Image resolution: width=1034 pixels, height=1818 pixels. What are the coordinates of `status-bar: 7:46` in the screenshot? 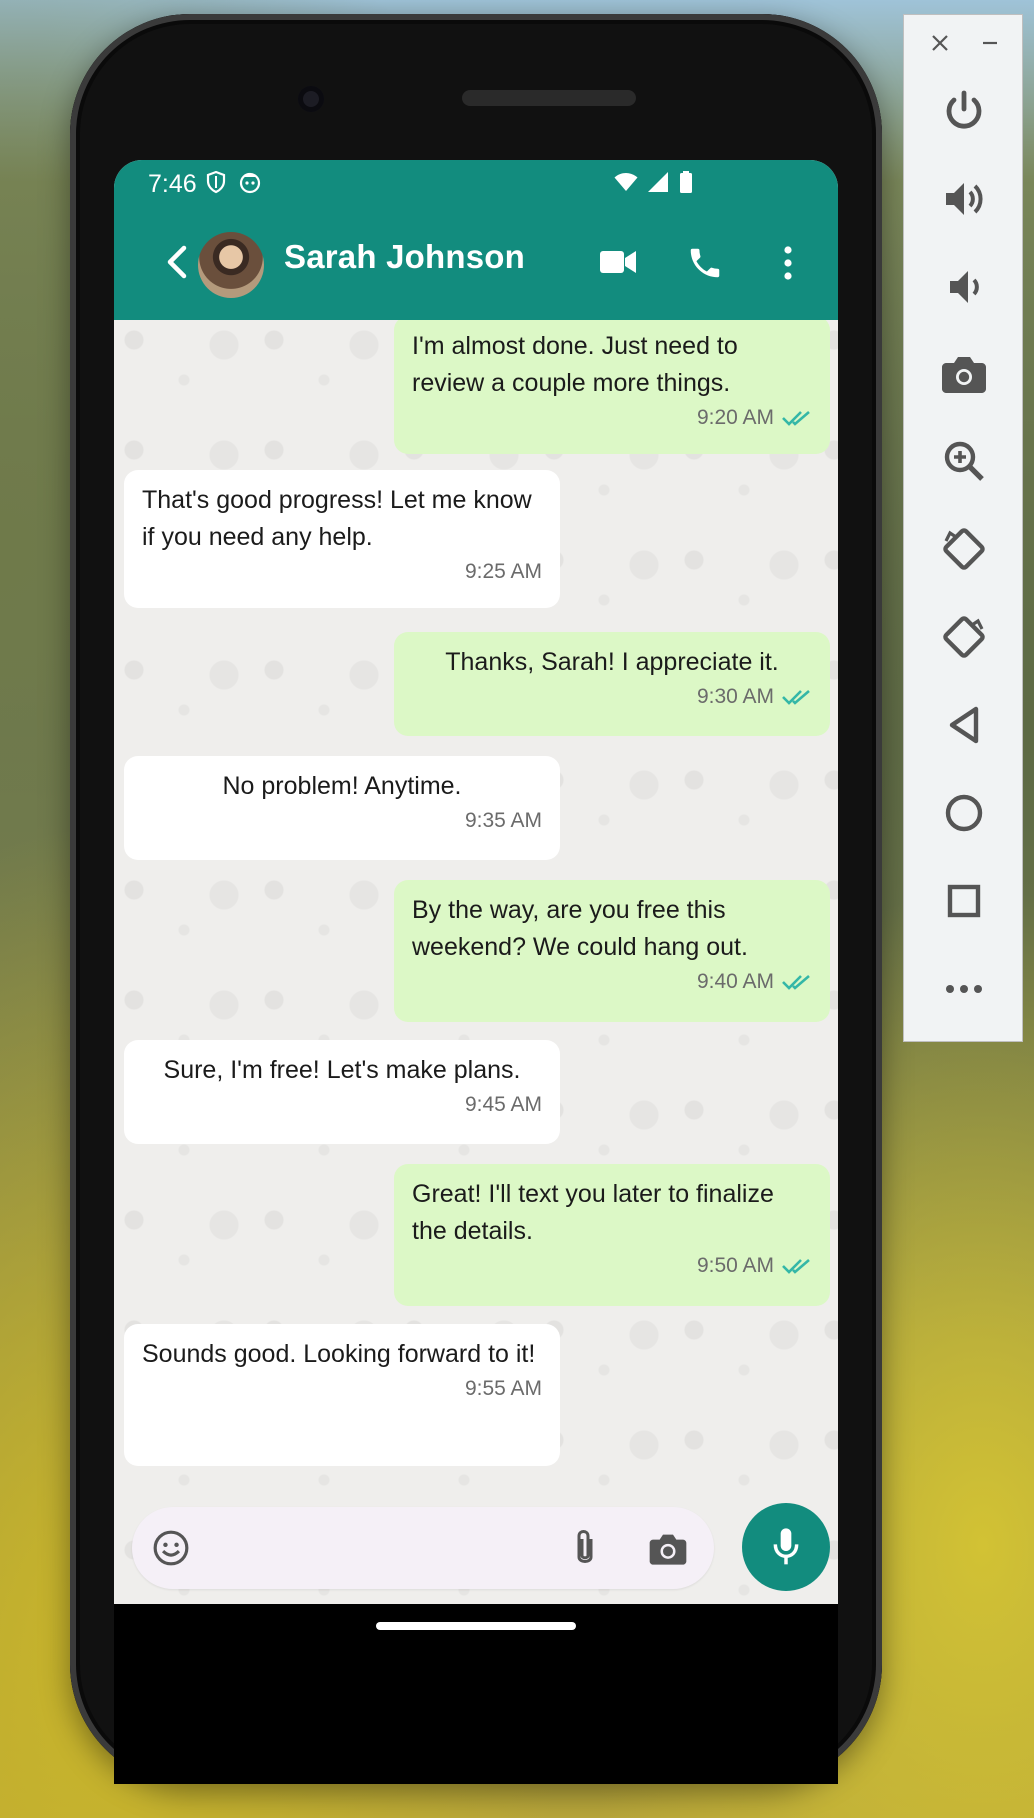 It's located at (476, 182).